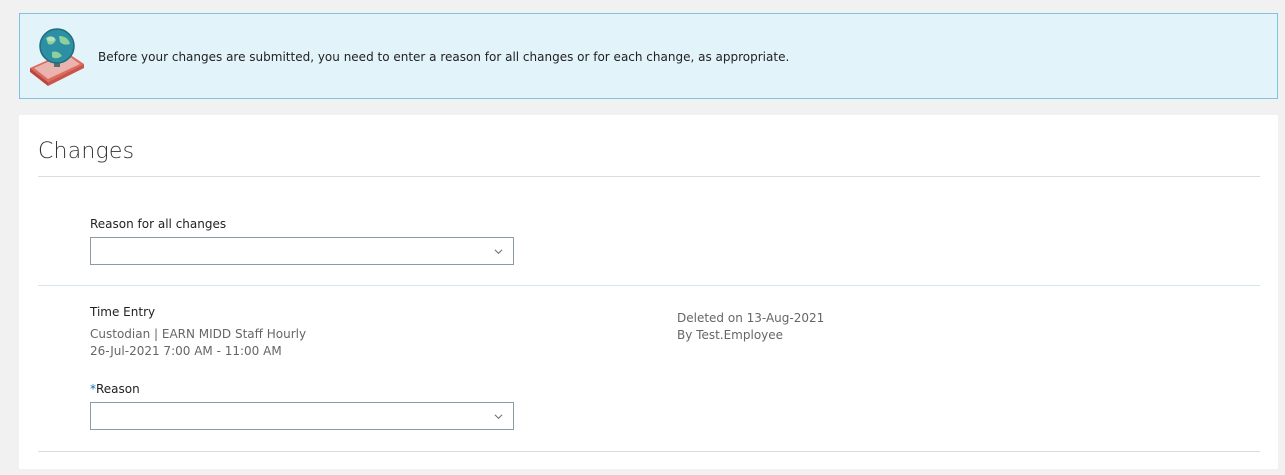  What do you see at coordinates (198, 334) in the screenshot?
I see `entry-assignment: Custodian | EARN MIDD Staff Hourly` at bounding box center [198, 334].